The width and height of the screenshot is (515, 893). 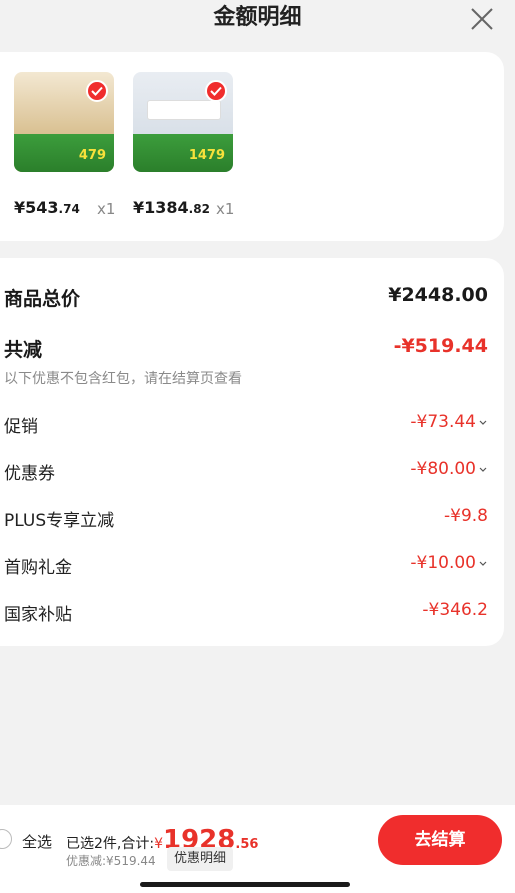 I want to click on product-ad-price: 479, so click(x=92, y=155).